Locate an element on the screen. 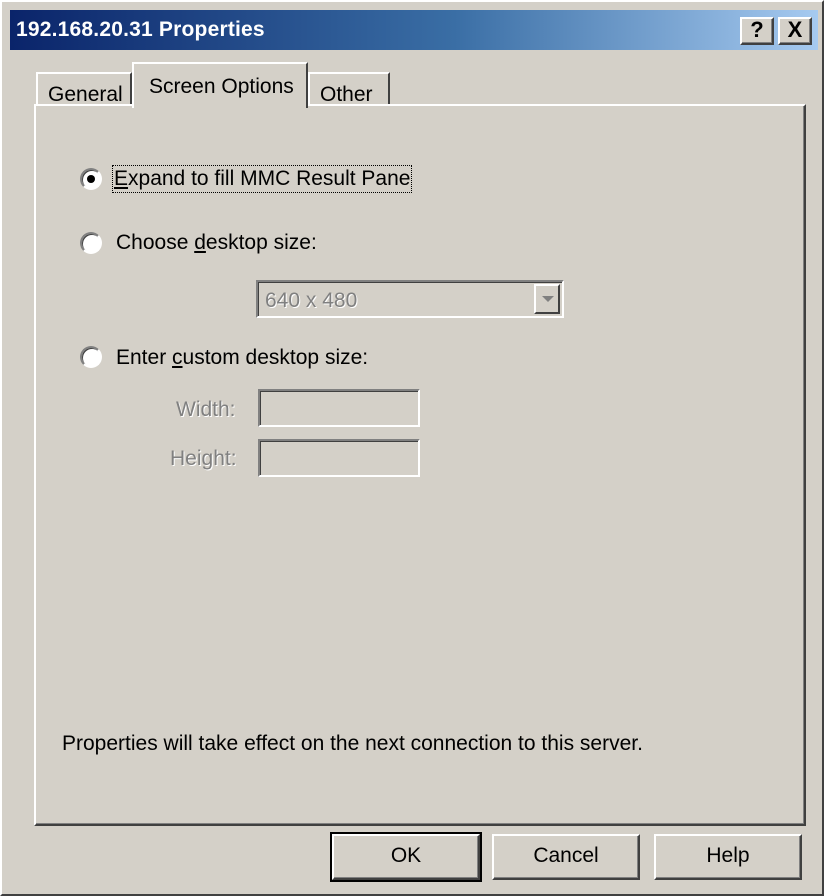 The height and width of the screenshot is (896, 824). height-input is located at coordinates (339, 458).